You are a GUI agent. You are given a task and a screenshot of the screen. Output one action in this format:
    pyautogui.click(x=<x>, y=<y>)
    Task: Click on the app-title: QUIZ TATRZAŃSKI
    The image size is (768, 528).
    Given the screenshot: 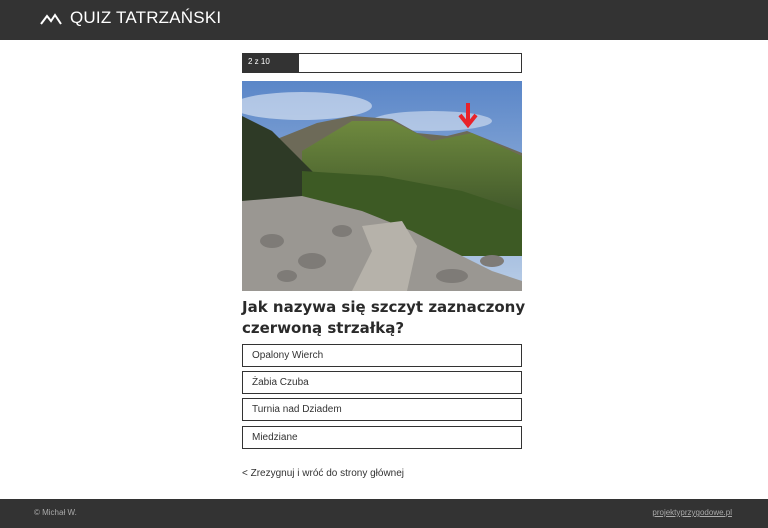 What is the action you would take?
    pyautogui.click(x=145, y=18)
    